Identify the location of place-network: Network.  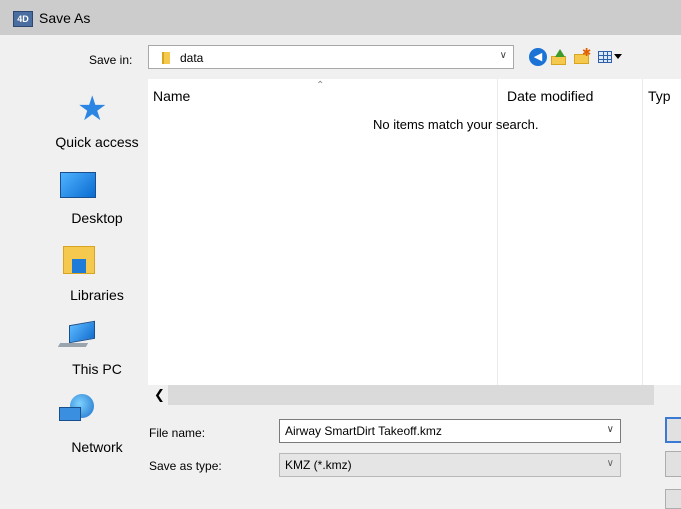
(97, 423).